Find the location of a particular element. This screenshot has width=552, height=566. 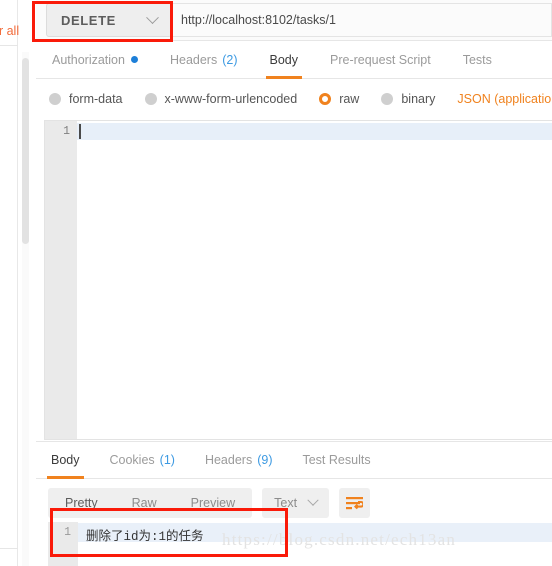

view-mode-raw: Raw is located at coordinates (144, 503).